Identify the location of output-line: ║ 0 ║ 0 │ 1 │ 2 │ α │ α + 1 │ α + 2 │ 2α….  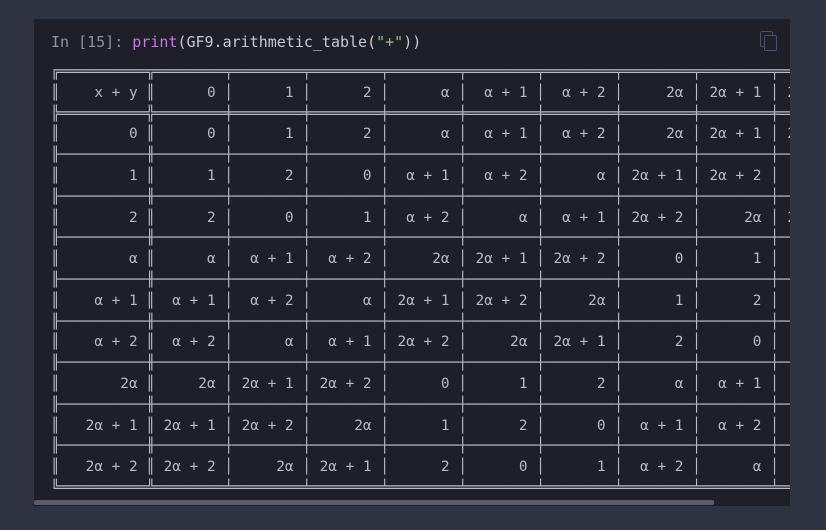
(420, 134).